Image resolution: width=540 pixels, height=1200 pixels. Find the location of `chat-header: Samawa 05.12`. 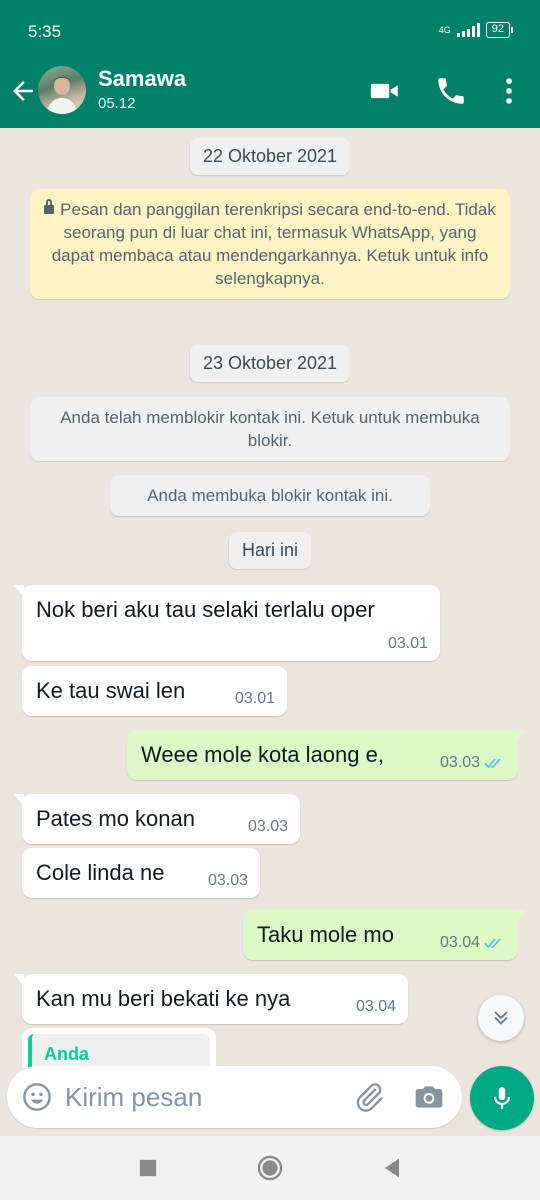

chat-header: Samawa 05.12 is located at coordinates (270, 94).